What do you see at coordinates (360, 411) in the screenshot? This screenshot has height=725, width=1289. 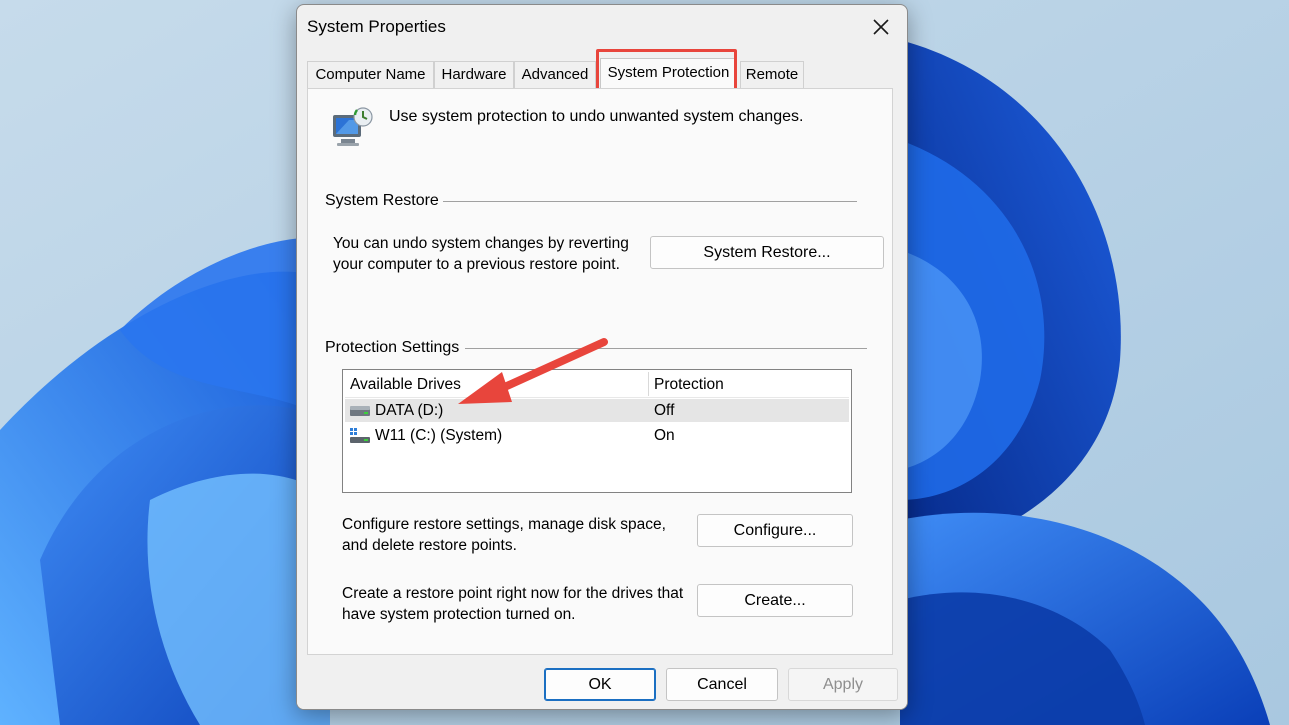 I see `drive-icon` at bounding box center [360, 411].